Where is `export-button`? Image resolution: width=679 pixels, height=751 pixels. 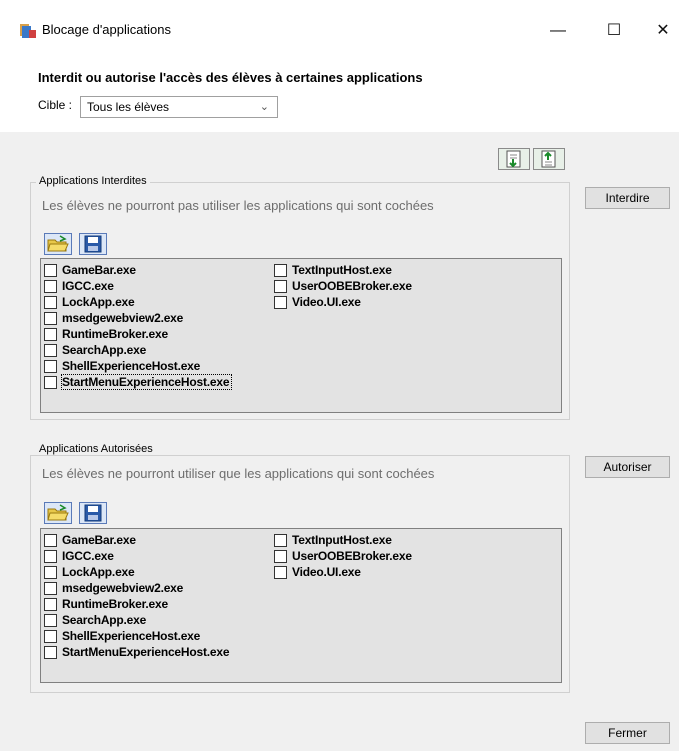
export-button is located at coordinates (549, 159).